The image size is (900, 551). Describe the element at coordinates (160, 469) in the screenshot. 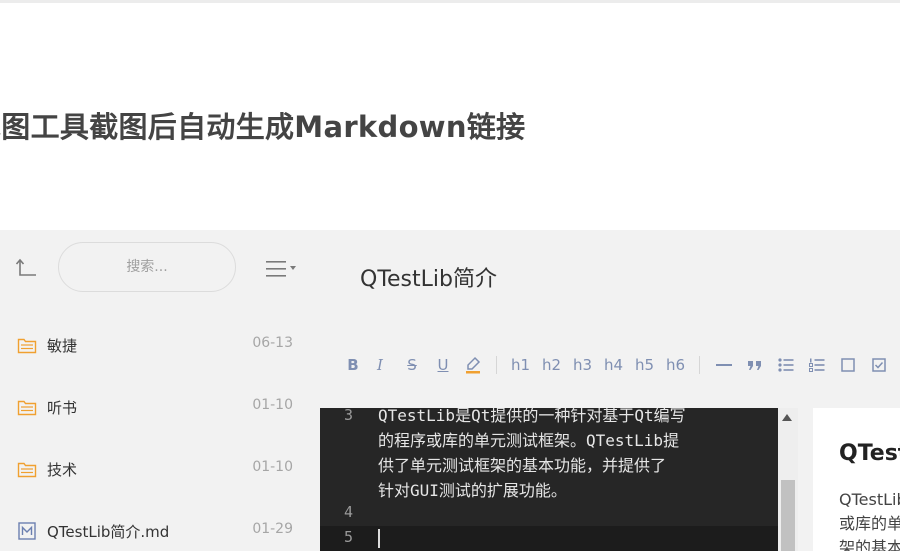

I see `list-item: 技术 01-10` at that location.